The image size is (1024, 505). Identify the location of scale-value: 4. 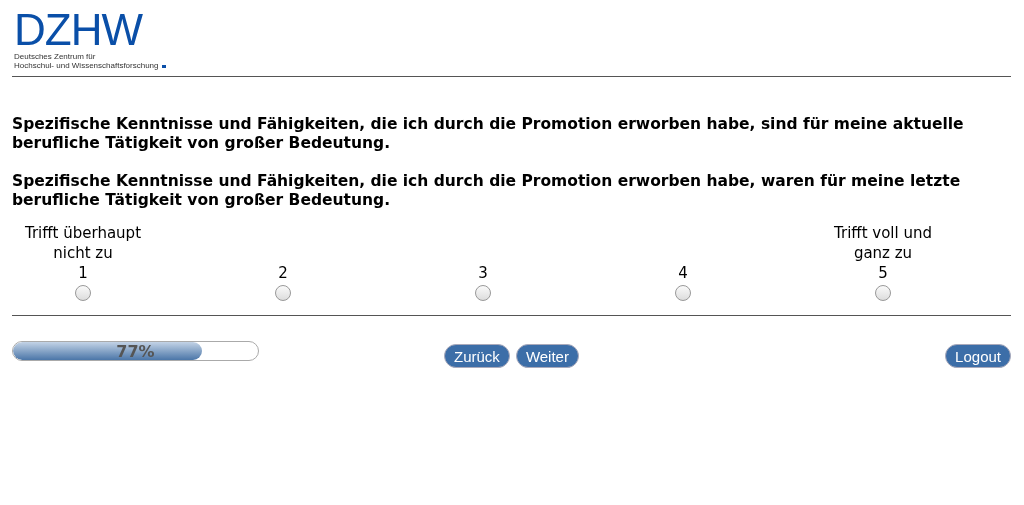
(683, 273).